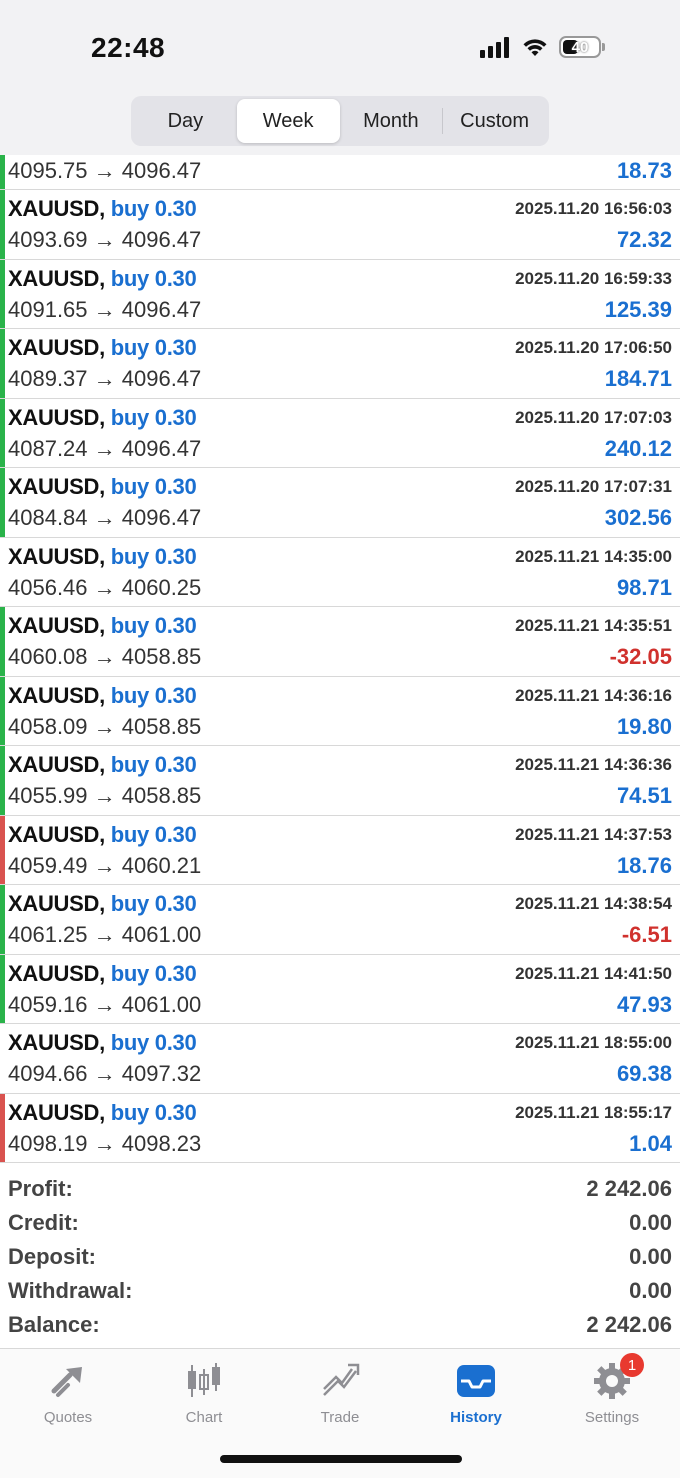 Image resolution: width=680 pixels, height=1478 pixels. What do you see at coordinates (105, 726) in the screenshot?
I see `deal-prices: 4058.09 → 4058.85` at bounding box center [105, 726].